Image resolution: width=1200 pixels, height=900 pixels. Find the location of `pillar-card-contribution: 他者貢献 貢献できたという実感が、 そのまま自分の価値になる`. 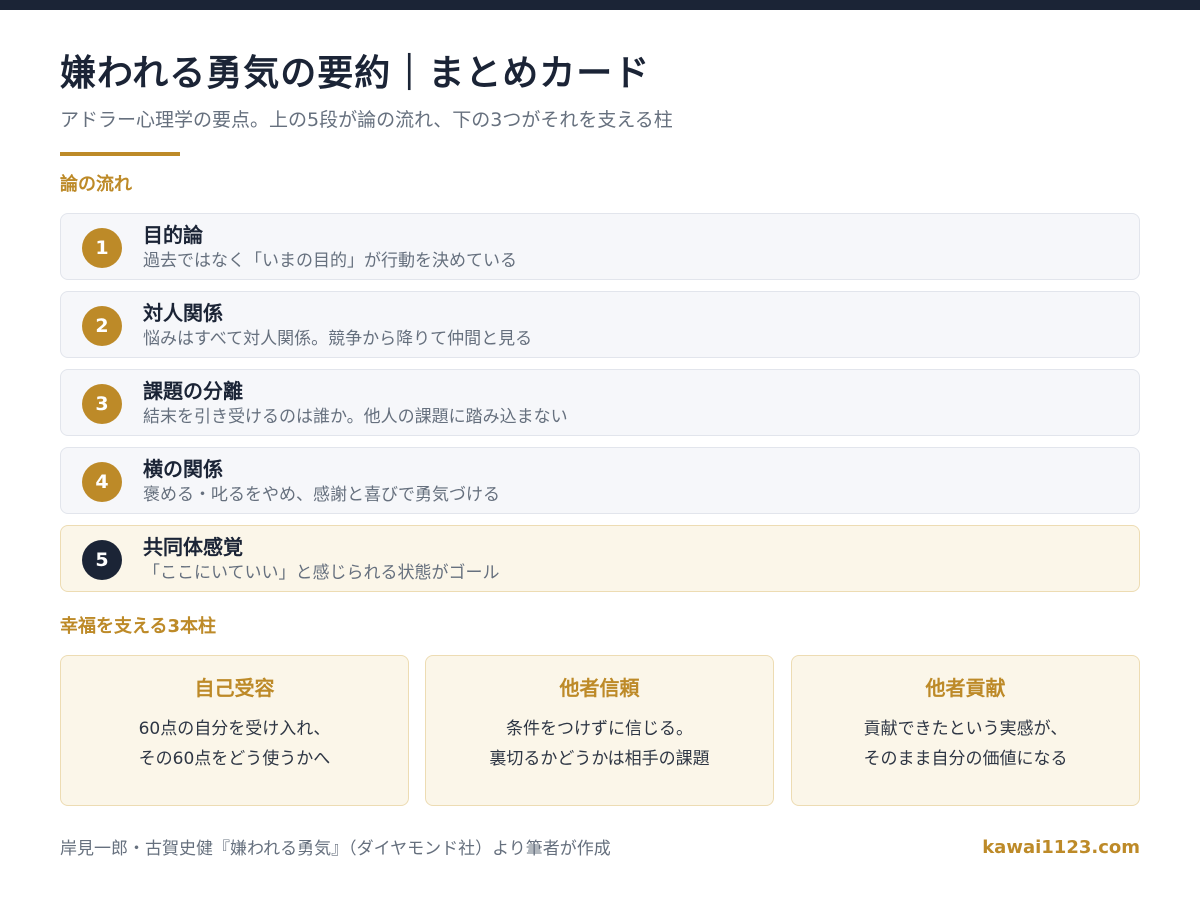

pillar-card-contribution: 他者貢献 貢献できたという実感が、 そのまま自分の価値になる is located at coordinates (965, 730).